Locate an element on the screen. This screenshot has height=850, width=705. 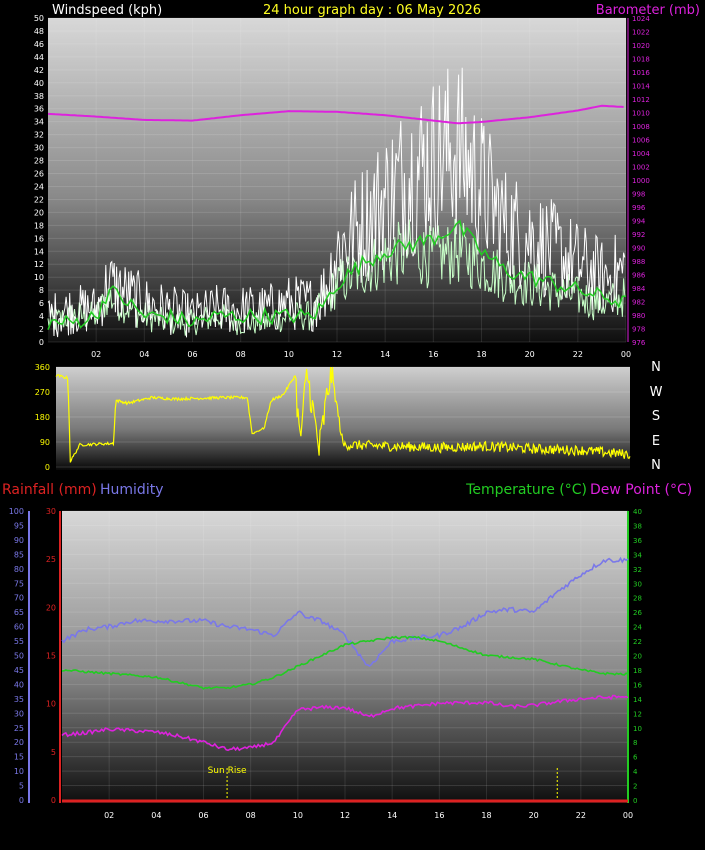
compass-label-n-top: N is located at coordinates (656, 367).